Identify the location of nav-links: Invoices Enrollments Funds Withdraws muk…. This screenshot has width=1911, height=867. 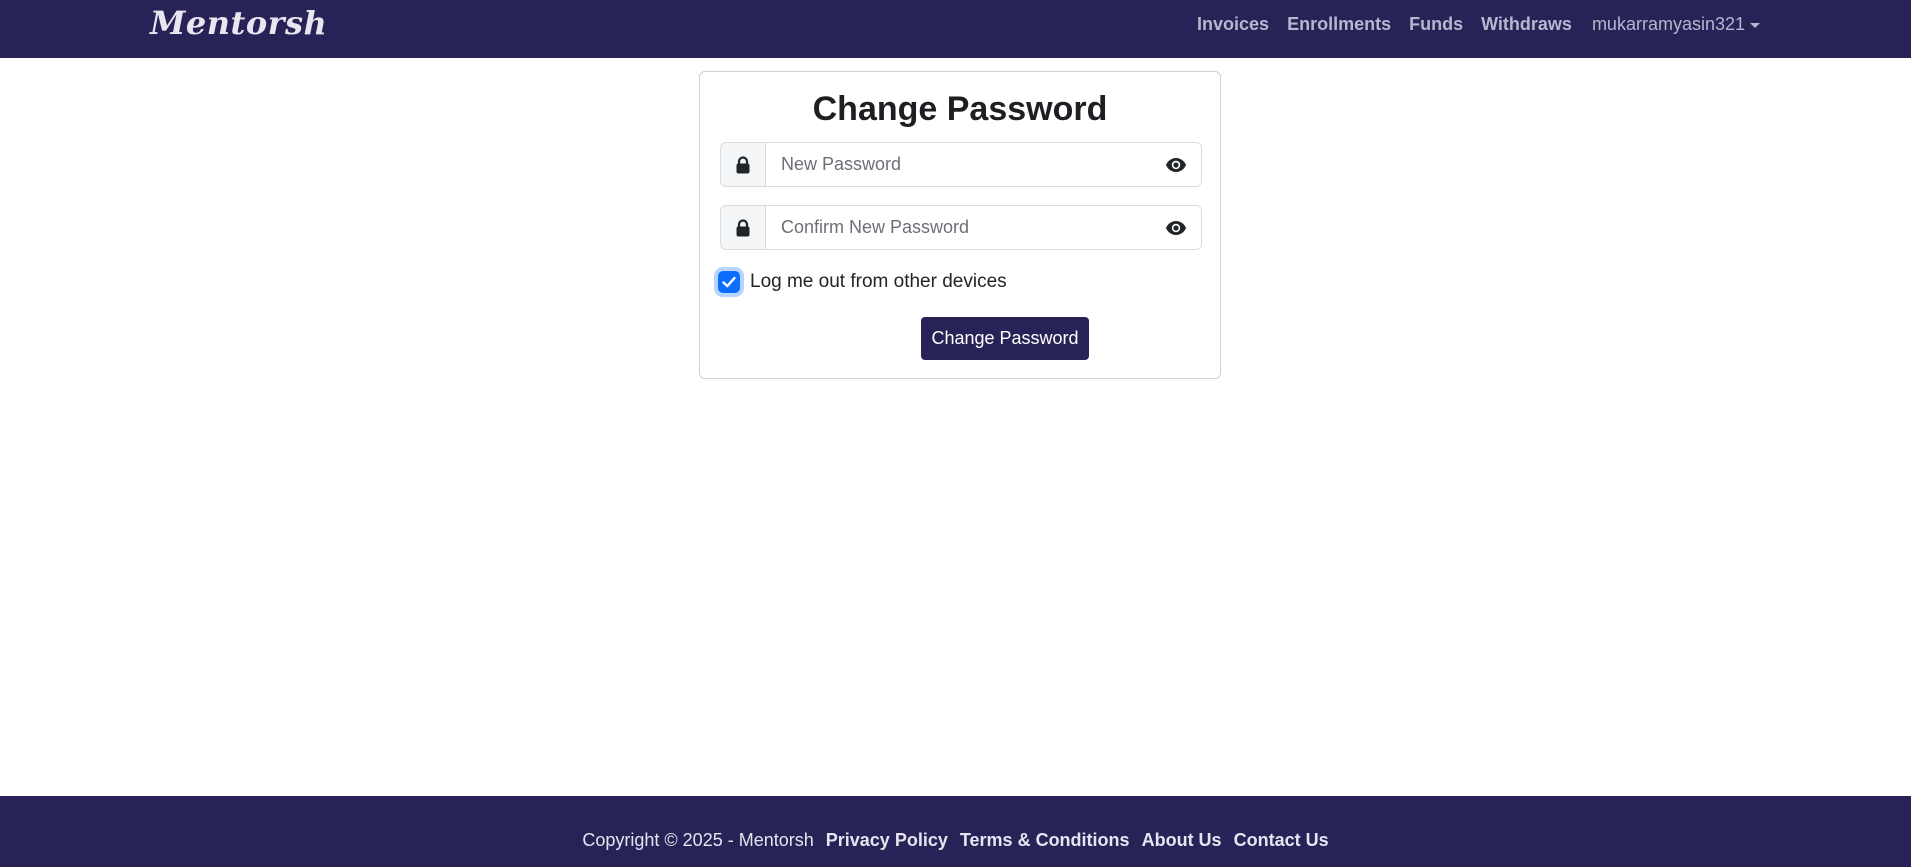
(1474, 24).